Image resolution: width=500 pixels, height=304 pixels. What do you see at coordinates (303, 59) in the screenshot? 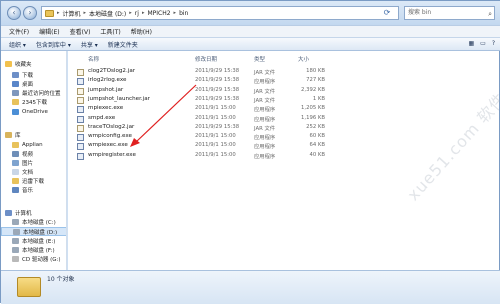
I see `column-size: 大小` at bounding box center [303, 59].